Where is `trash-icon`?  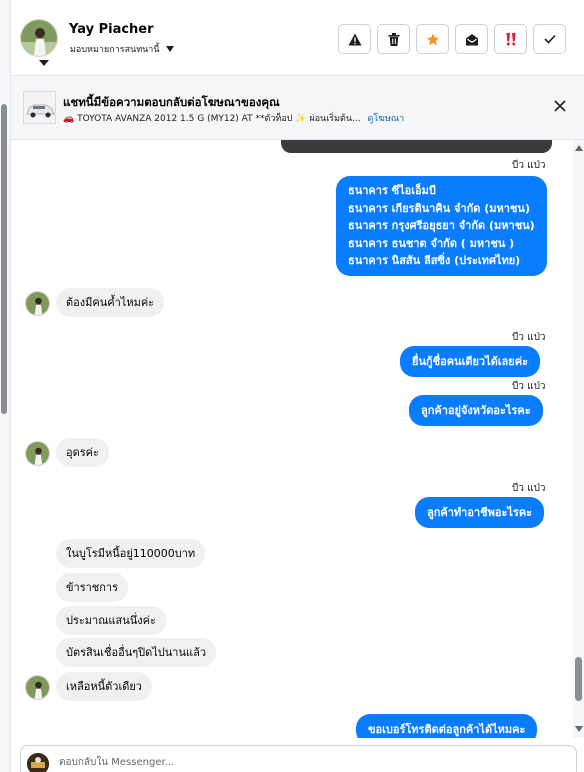
trash-icon is located at coordinates (393, 39).